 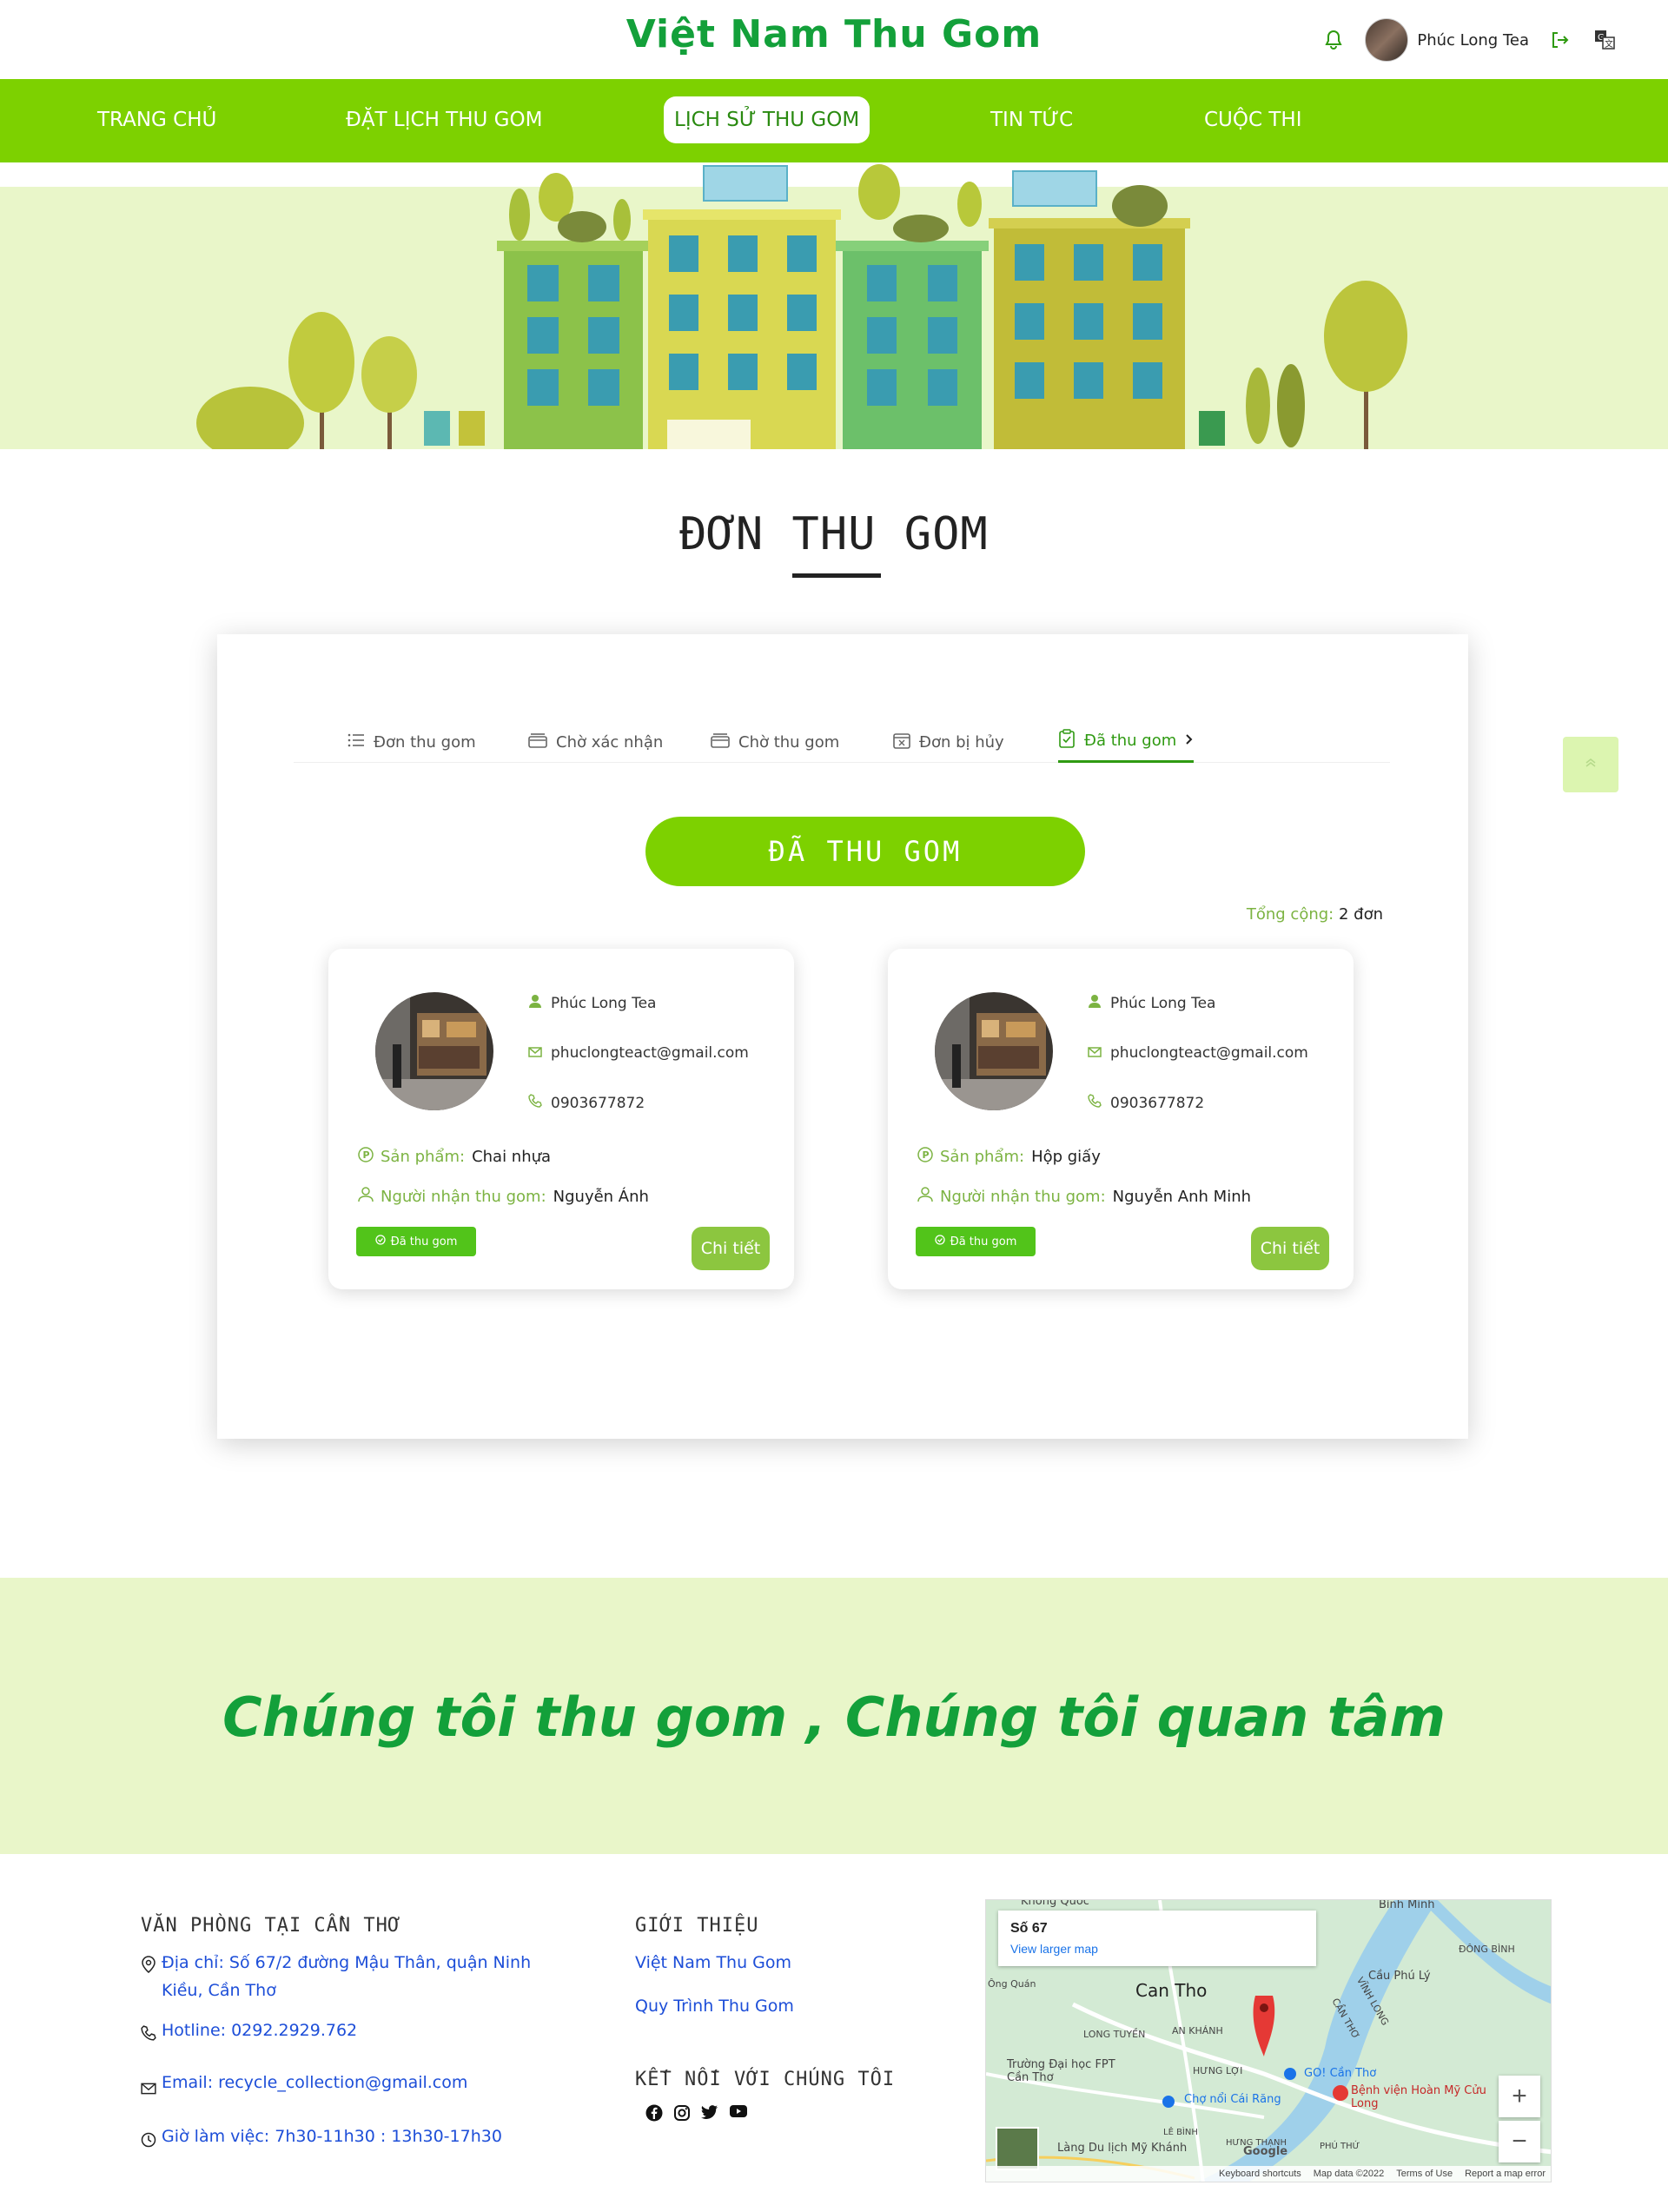 I want to click on hours: Giờ làm việc: 7h30-11h30 : 13h30-17h30, so click(x=332, y=2136).